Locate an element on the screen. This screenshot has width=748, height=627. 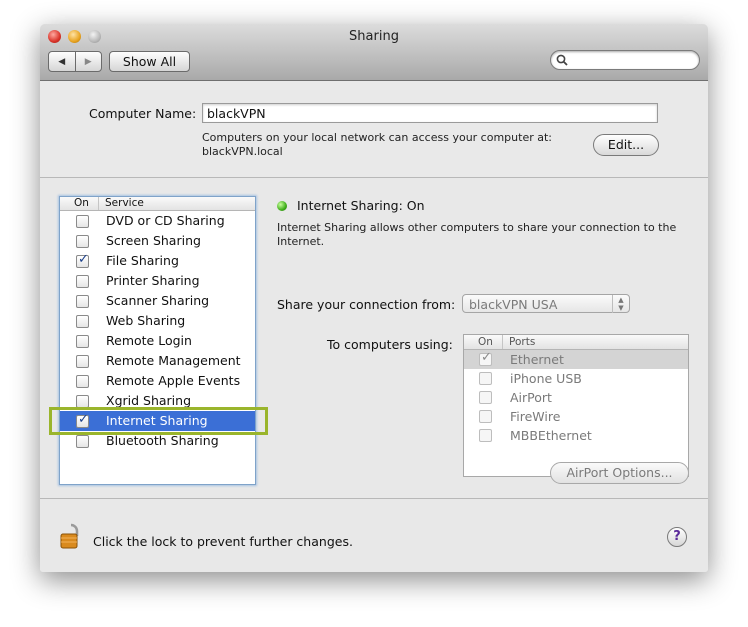
share-from-label: Share your connection from: is located at coordinates (366, 304).